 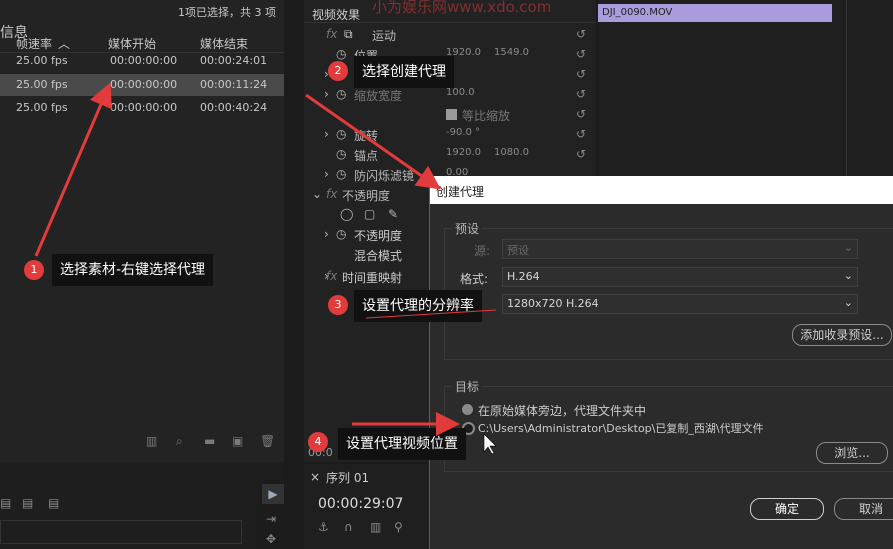 What do you see at coordinates (490, 444) in the screenshot?
I see `mouse-cursor-icon` at bounding box center [490, 444].